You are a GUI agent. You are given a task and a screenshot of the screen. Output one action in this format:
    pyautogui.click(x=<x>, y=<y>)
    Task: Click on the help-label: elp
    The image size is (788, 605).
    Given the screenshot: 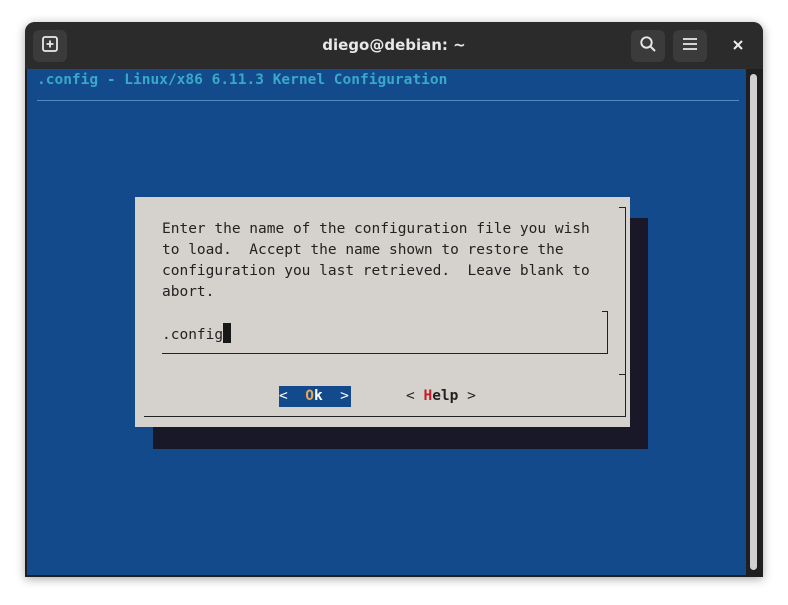 What is the action you would take?
    pyautogui.click(x=445, y=396)
    